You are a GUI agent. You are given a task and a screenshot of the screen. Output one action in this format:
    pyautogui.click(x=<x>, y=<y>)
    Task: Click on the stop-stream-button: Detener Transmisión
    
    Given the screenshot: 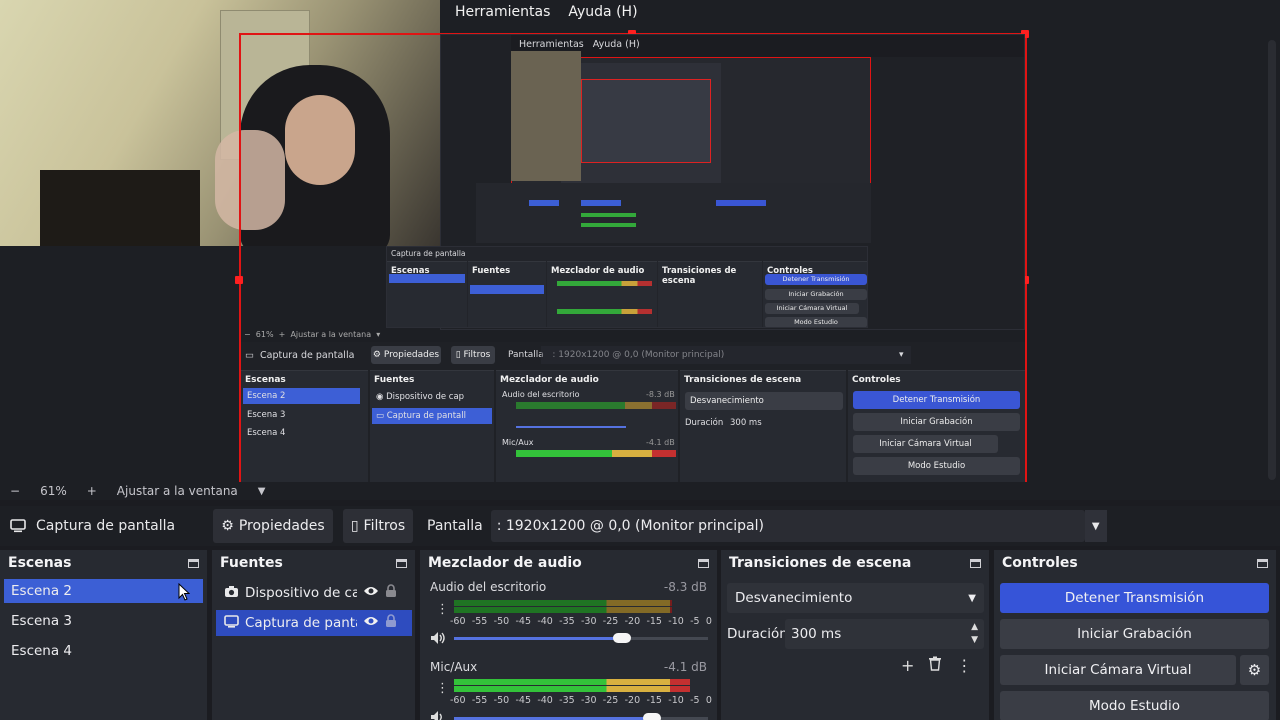 What is the action you would take?
    pyautogui.click(x=1134, y=598)
    